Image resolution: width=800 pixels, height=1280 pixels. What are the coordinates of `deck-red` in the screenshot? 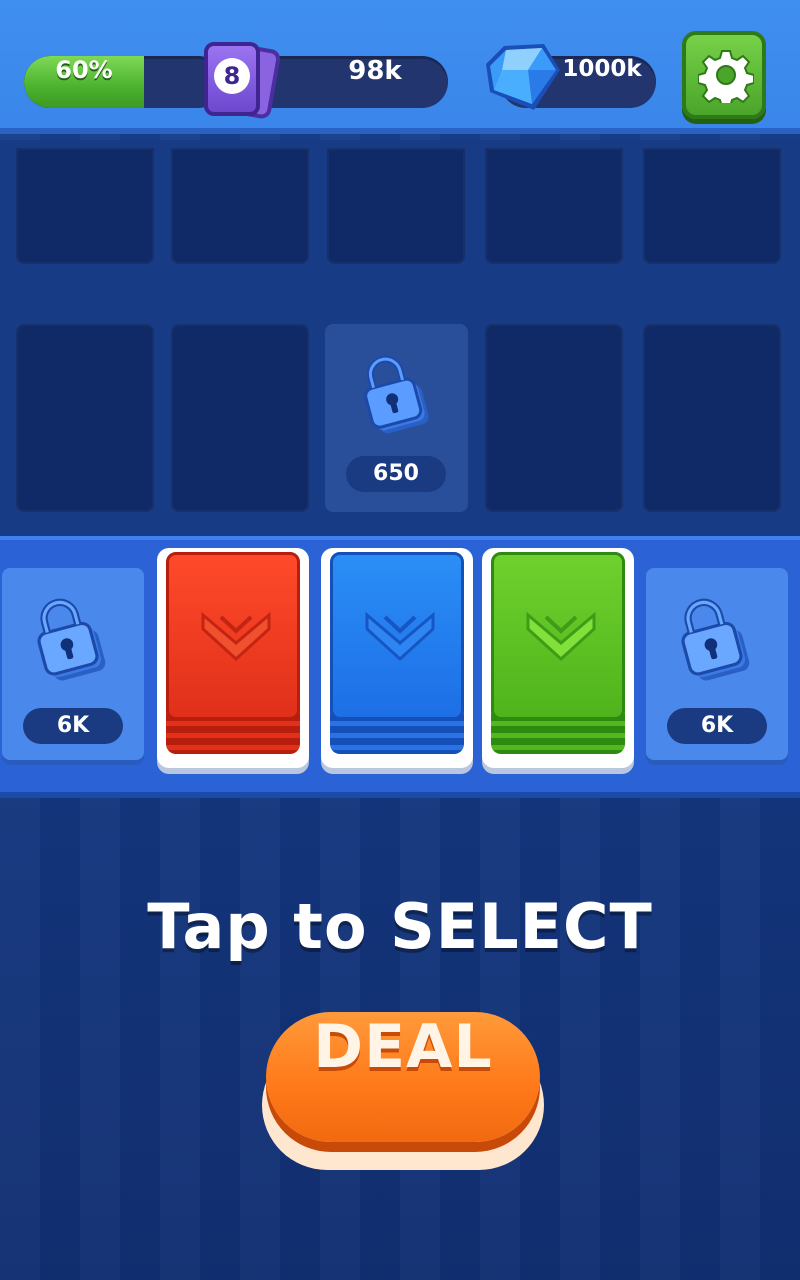 It's located at (233, 653).